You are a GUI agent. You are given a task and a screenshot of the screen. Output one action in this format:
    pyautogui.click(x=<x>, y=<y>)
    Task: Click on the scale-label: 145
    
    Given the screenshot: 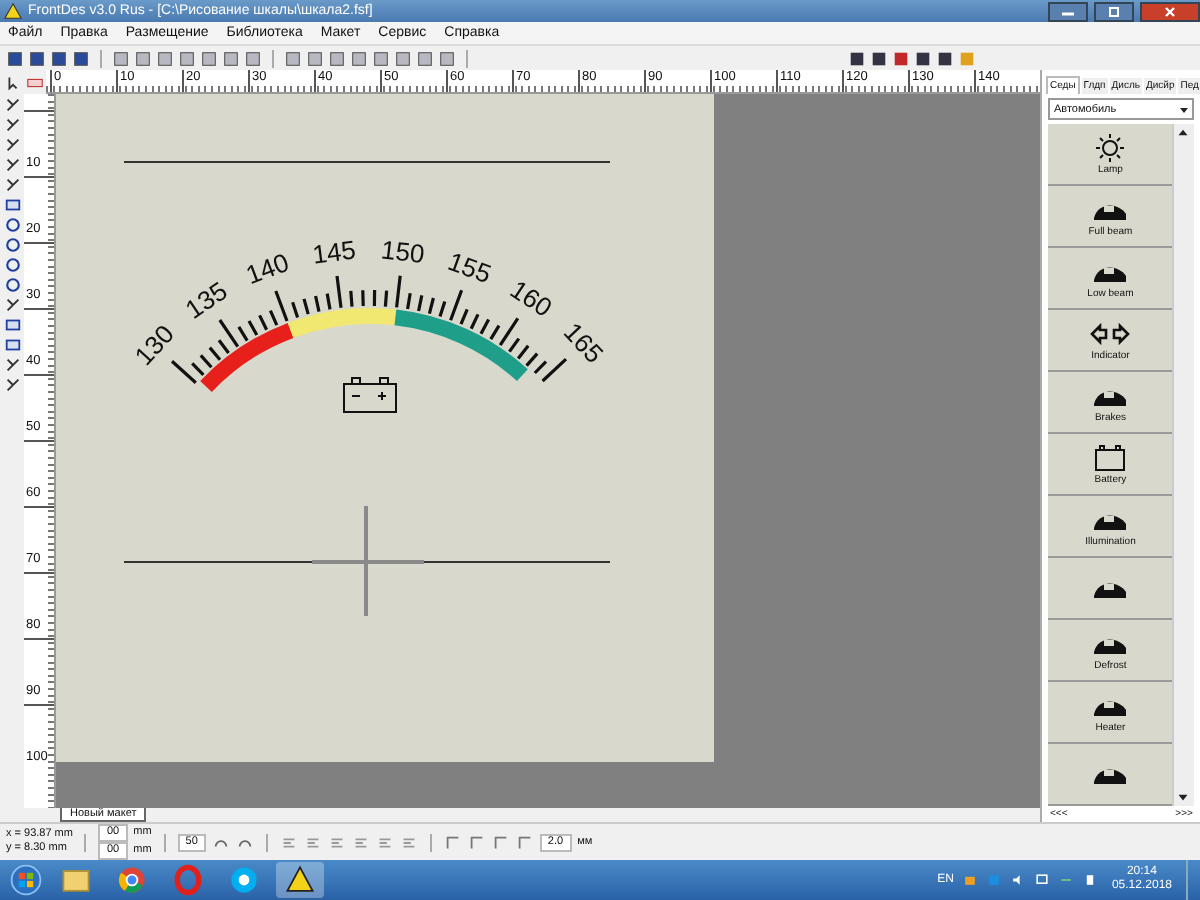 What is the action you would take?
    pyautogui.click(x=334, y=252)
    